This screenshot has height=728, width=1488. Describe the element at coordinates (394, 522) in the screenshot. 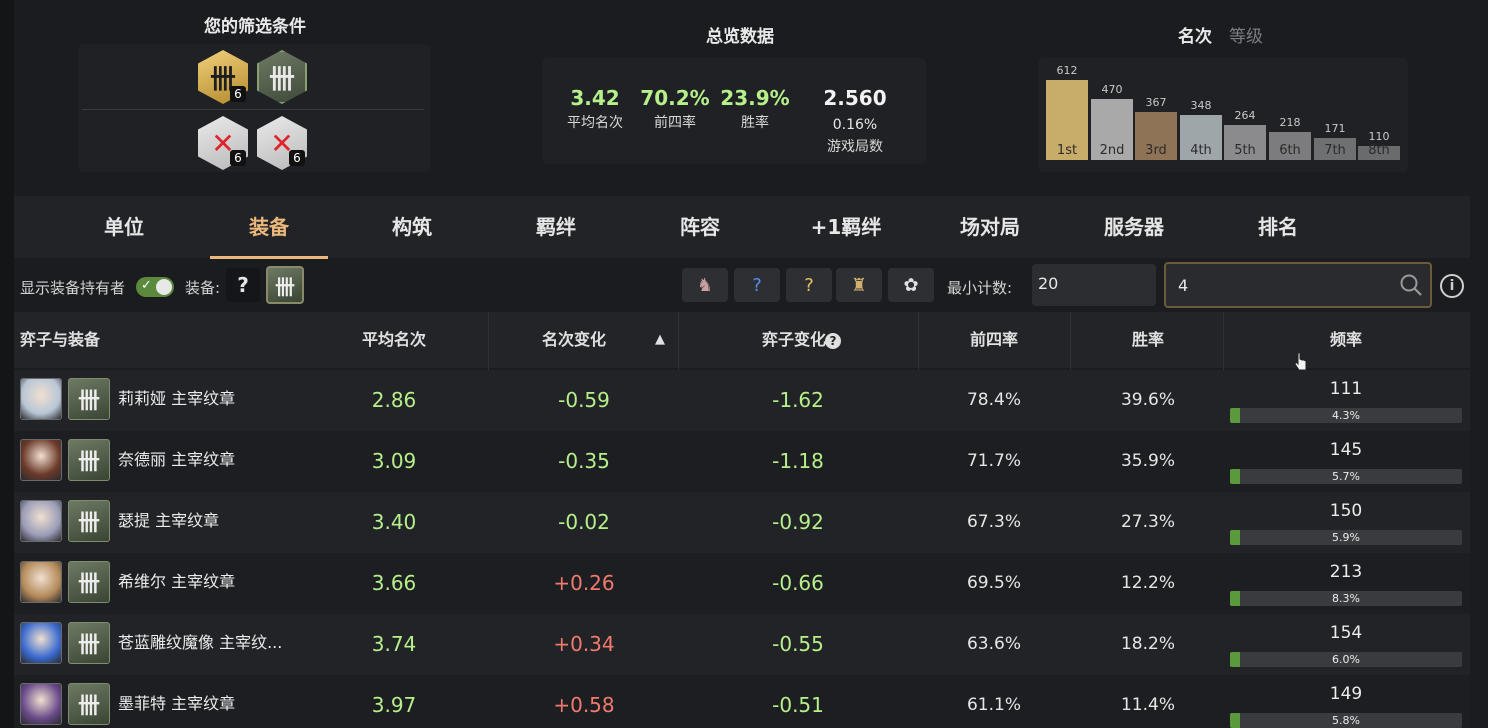

I see `avg-place-value: 3.40` at that location.